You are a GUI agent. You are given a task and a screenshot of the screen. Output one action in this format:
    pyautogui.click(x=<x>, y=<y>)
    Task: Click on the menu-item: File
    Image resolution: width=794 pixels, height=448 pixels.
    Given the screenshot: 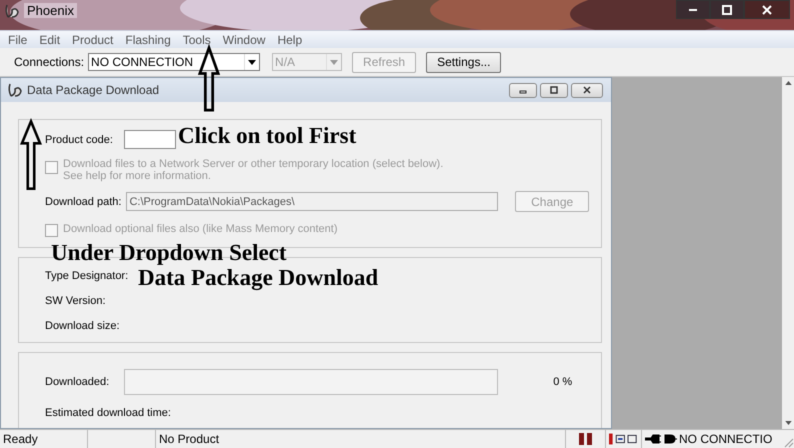 What is the action you would take?
    pyautogui.click(x=20, y=39)
    